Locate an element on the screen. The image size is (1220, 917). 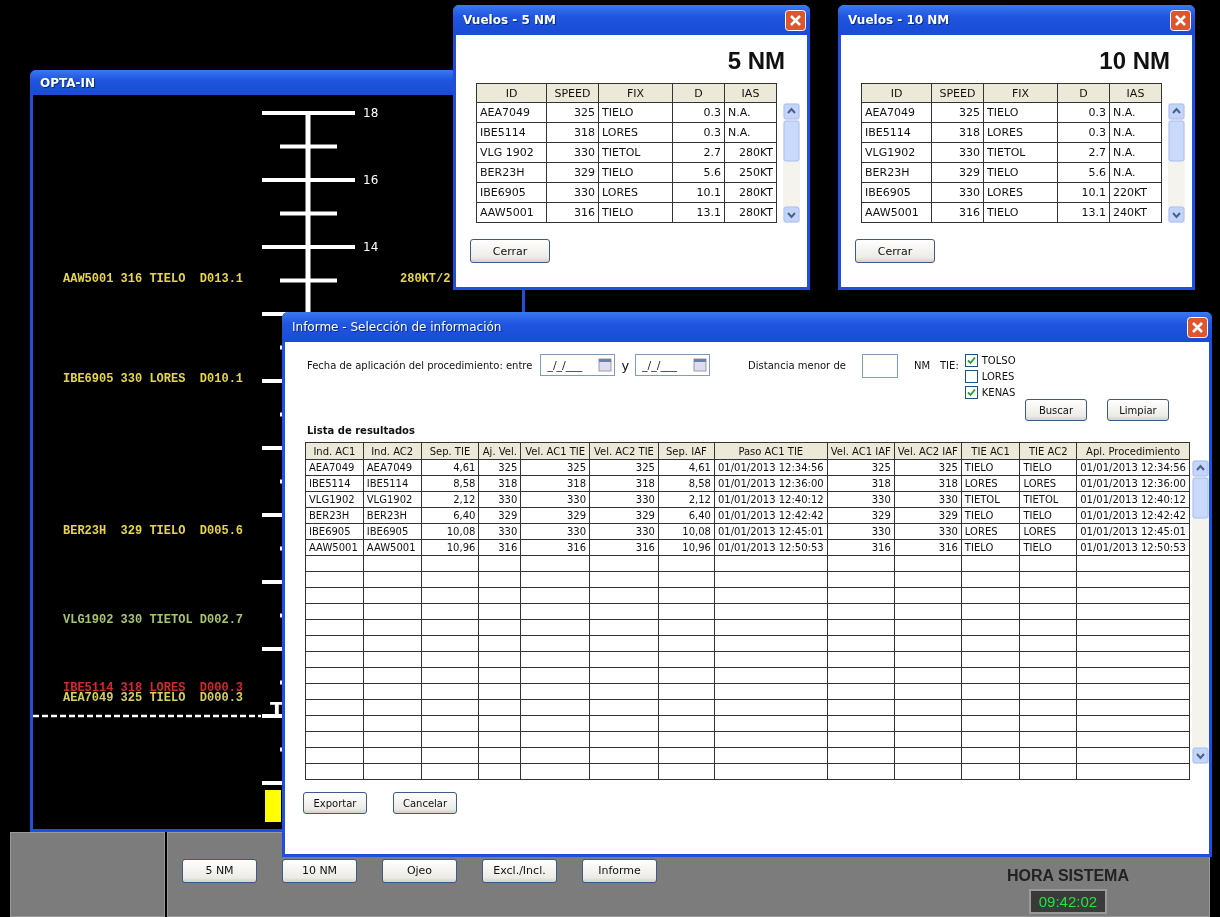
tie-label: TIE: is located at coordinates (949, 365).